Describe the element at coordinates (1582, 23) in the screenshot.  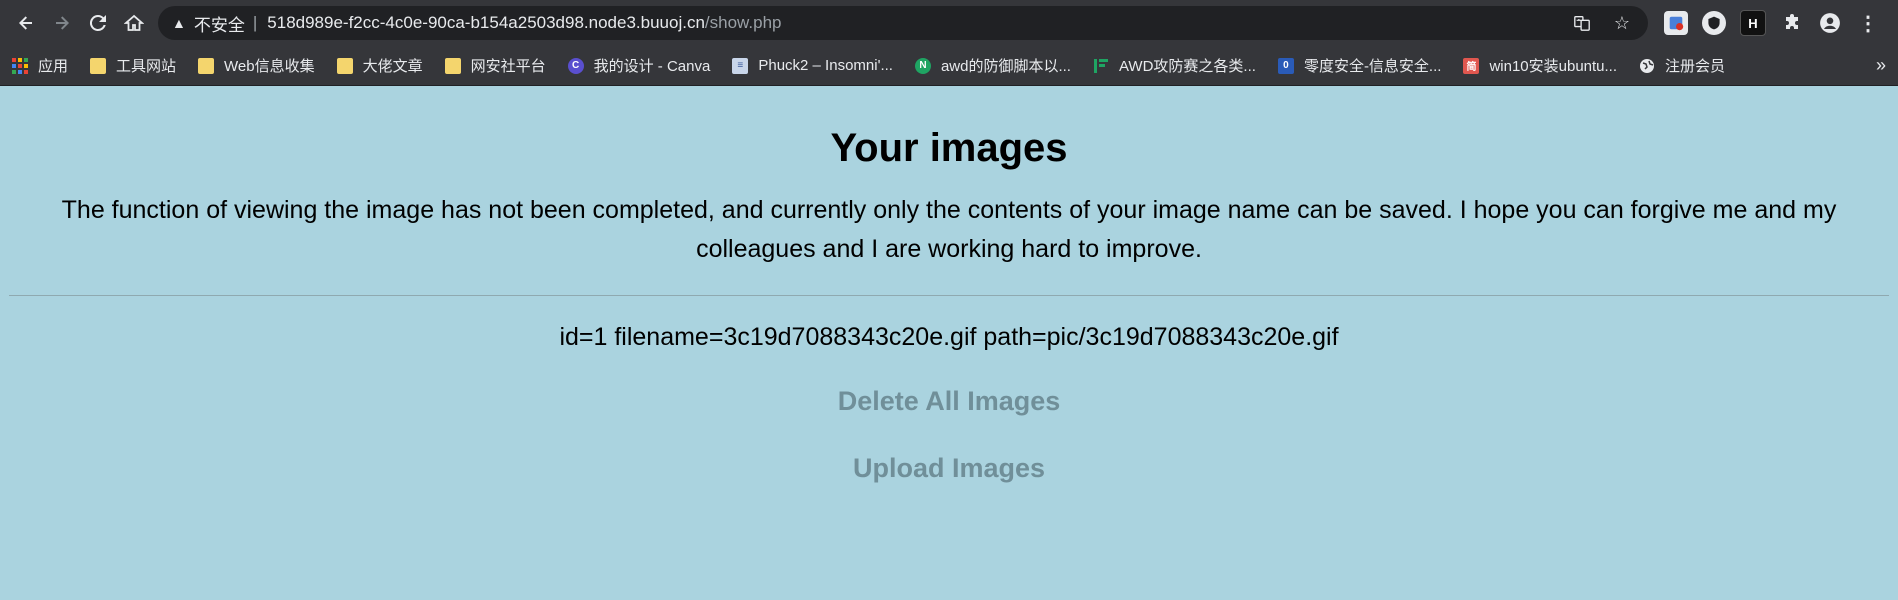
I see `translate-icon` at that location.